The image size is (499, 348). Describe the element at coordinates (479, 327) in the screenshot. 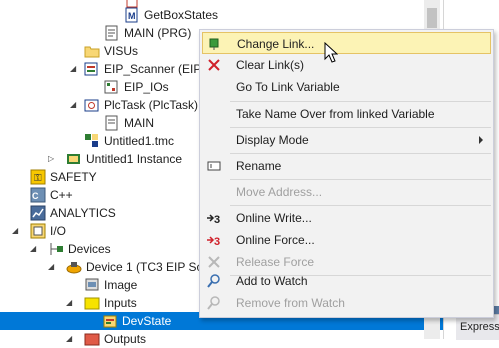

I see `watch-panel-tab-label: Express` at that location.